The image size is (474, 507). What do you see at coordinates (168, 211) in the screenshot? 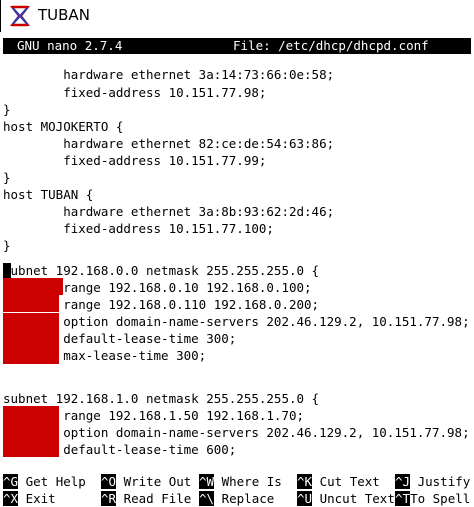
I see `editor-line: hardware ethernet 3a:8b:93:62:2d:46;` at bounding box center [168, 211].